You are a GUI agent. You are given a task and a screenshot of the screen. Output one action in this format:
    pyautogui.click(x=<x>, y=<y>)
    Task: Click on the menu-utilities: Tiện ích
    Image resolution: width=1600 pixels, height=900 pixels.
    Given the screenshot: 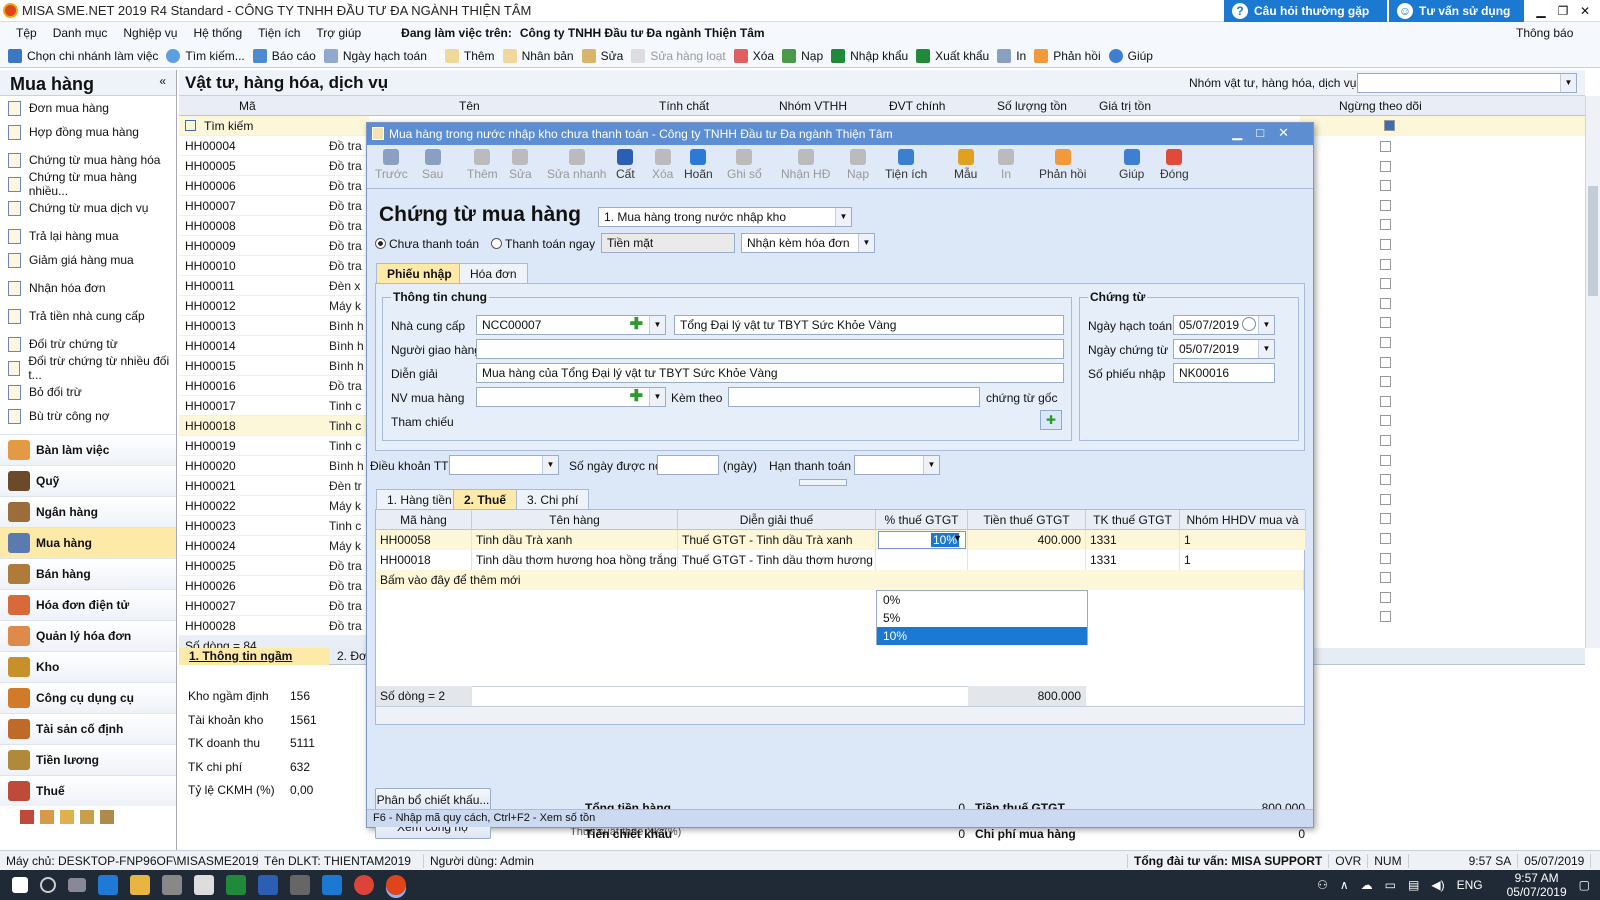 What is the action you would take?
    pyautogui.click(x=279, y=33)
    